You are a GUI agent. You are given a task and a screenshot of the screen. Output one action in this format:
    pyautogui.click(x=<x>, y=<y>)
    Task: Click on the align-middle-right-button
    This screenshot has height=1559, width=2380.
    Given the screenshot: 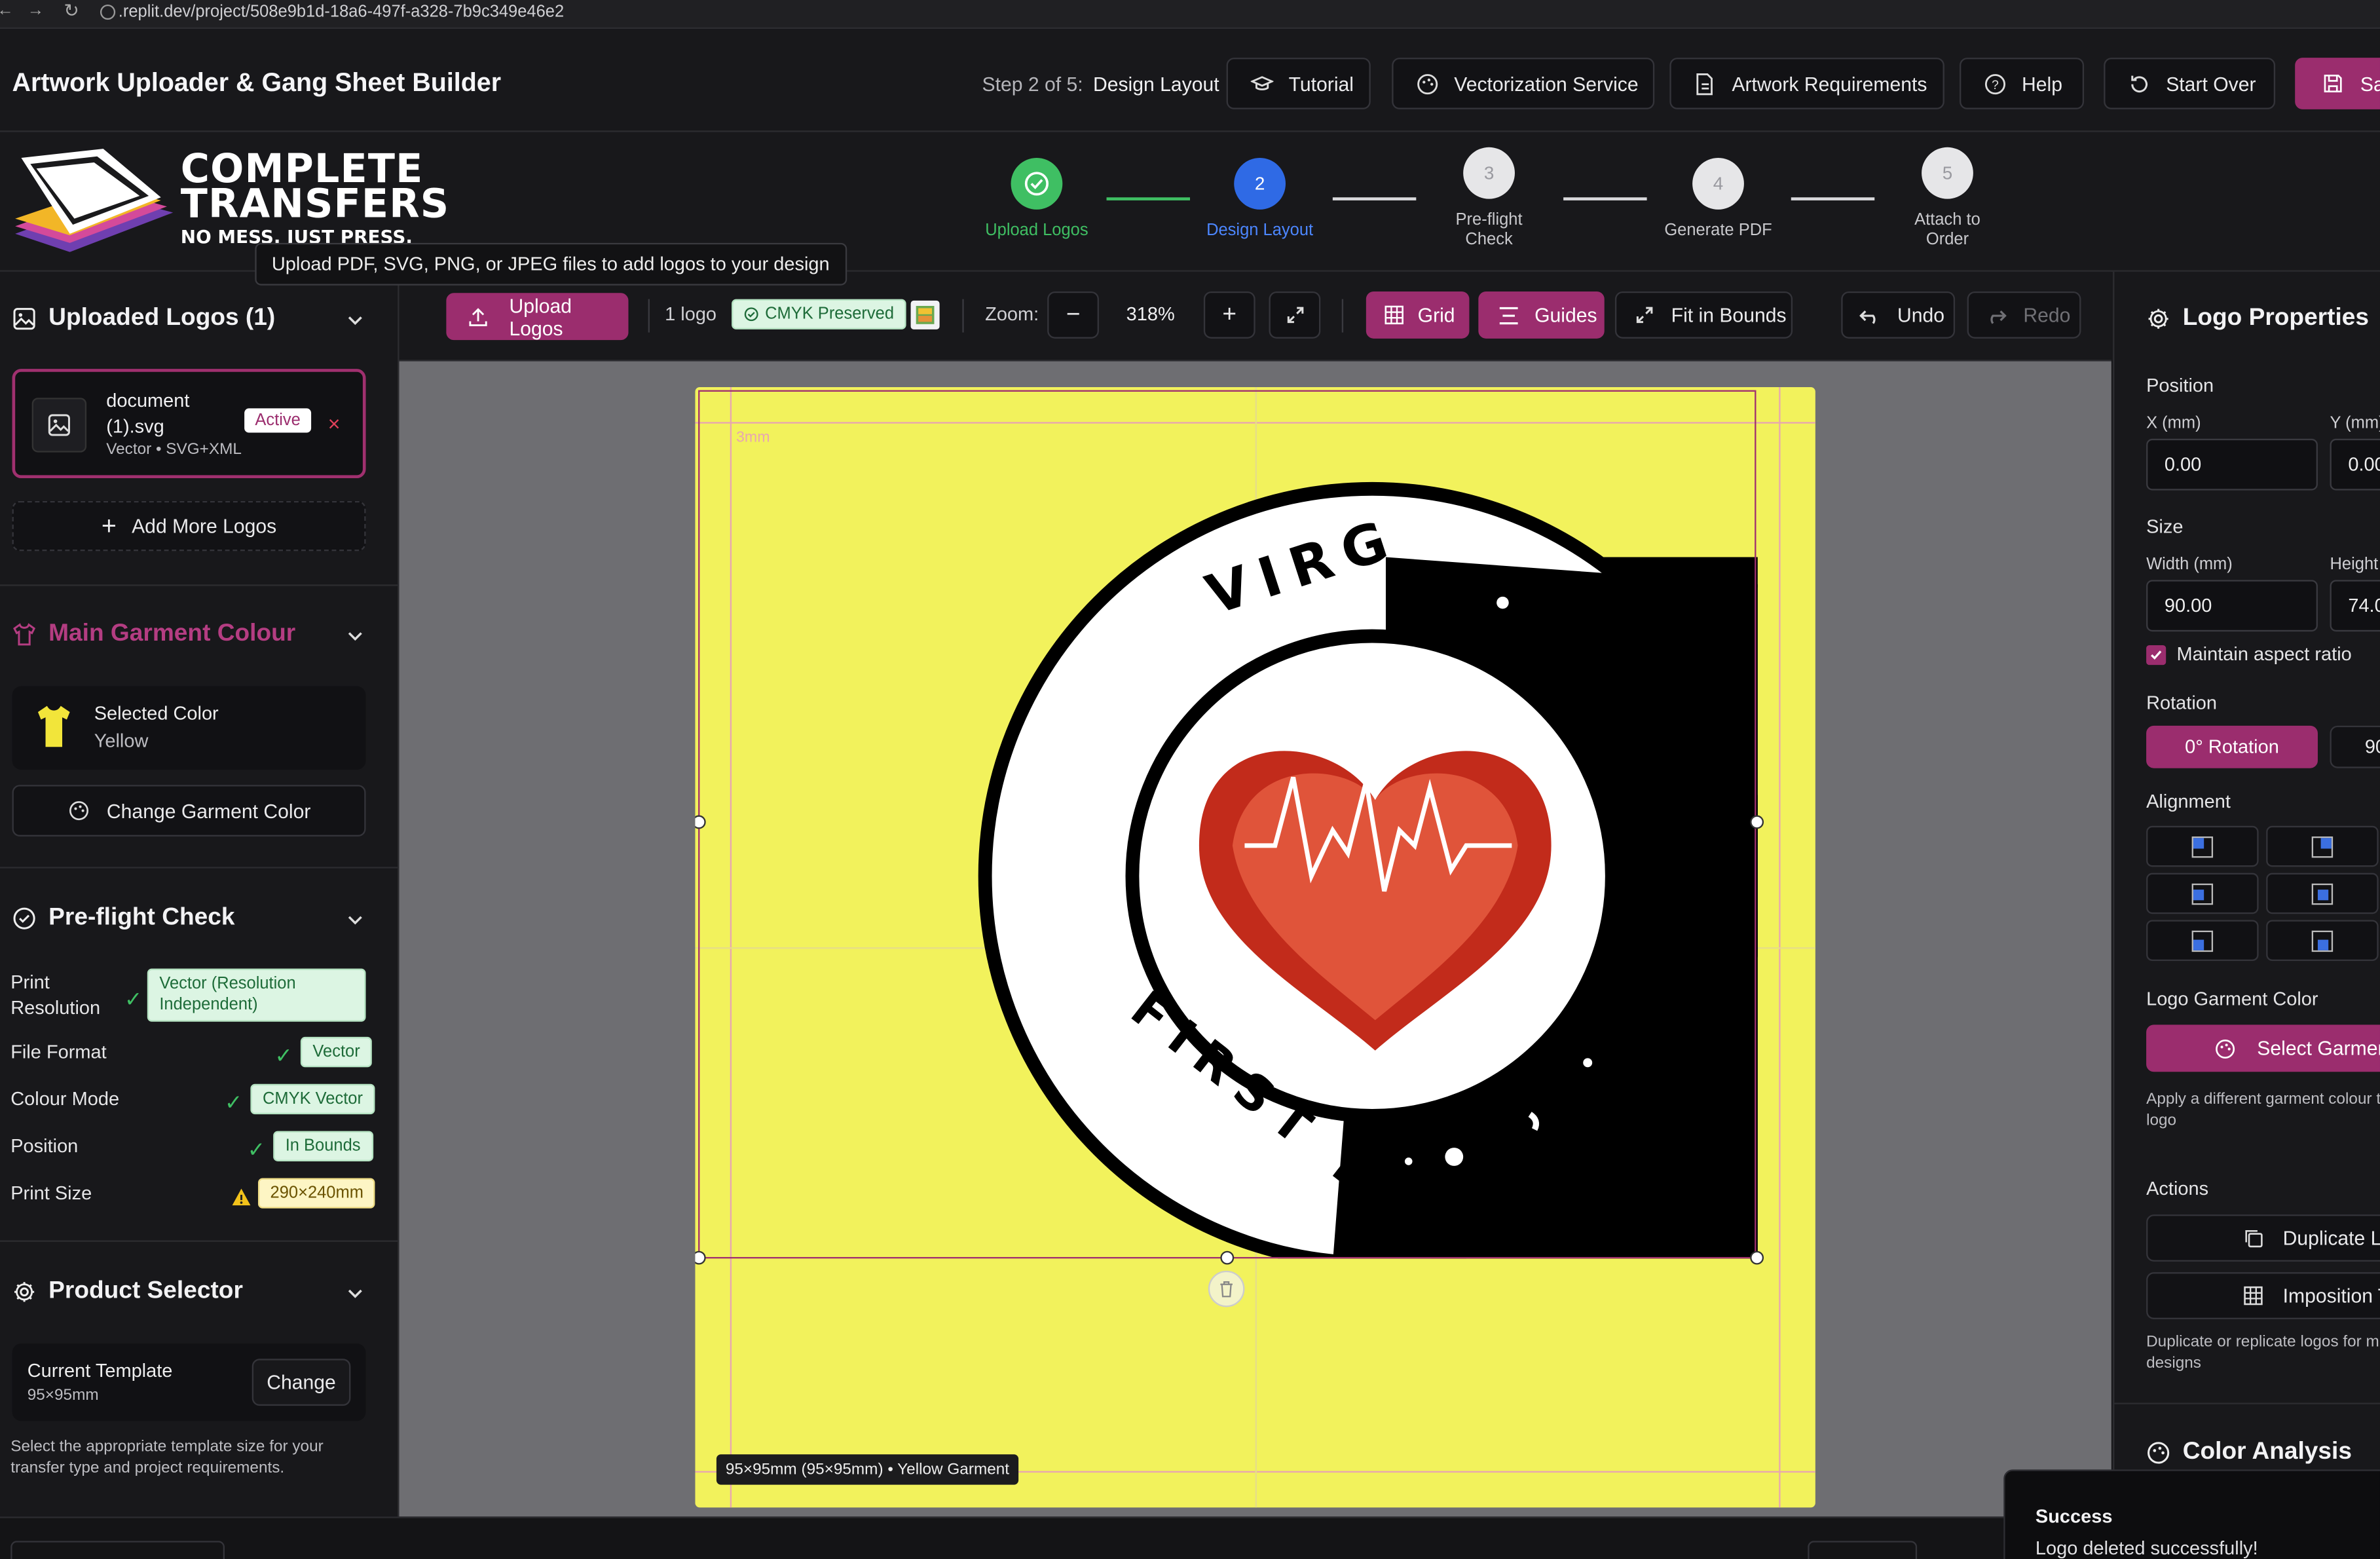 What is the action you would take?
    pyautogui.click(x=2322, y=893)
    